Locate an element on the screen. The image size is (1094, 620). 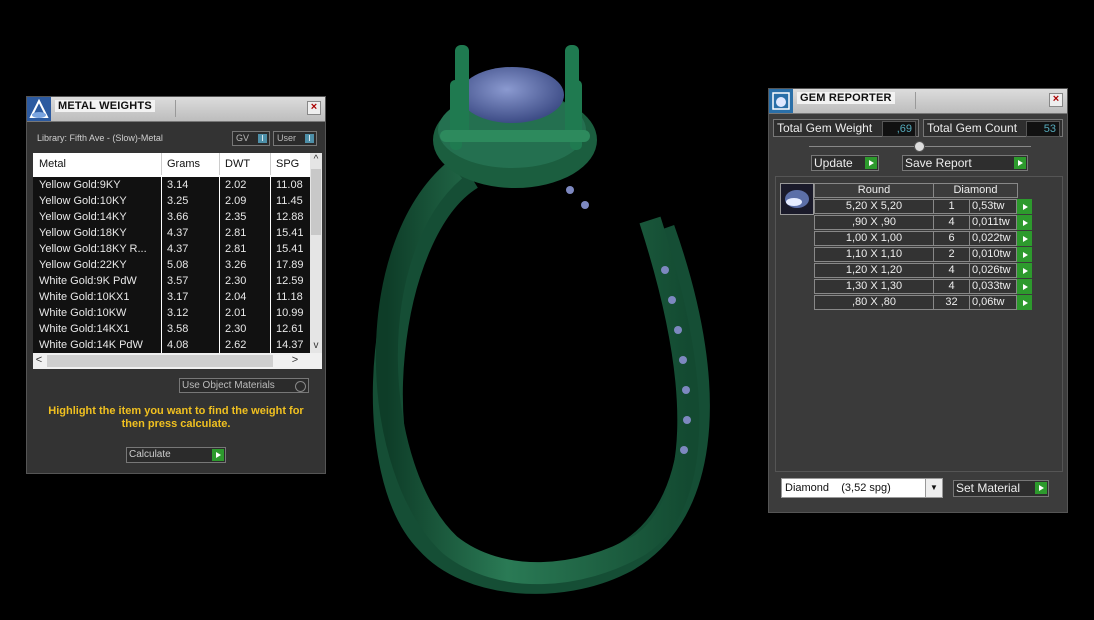
set-material-button: Set Material is located at coordinates (1001, 488).